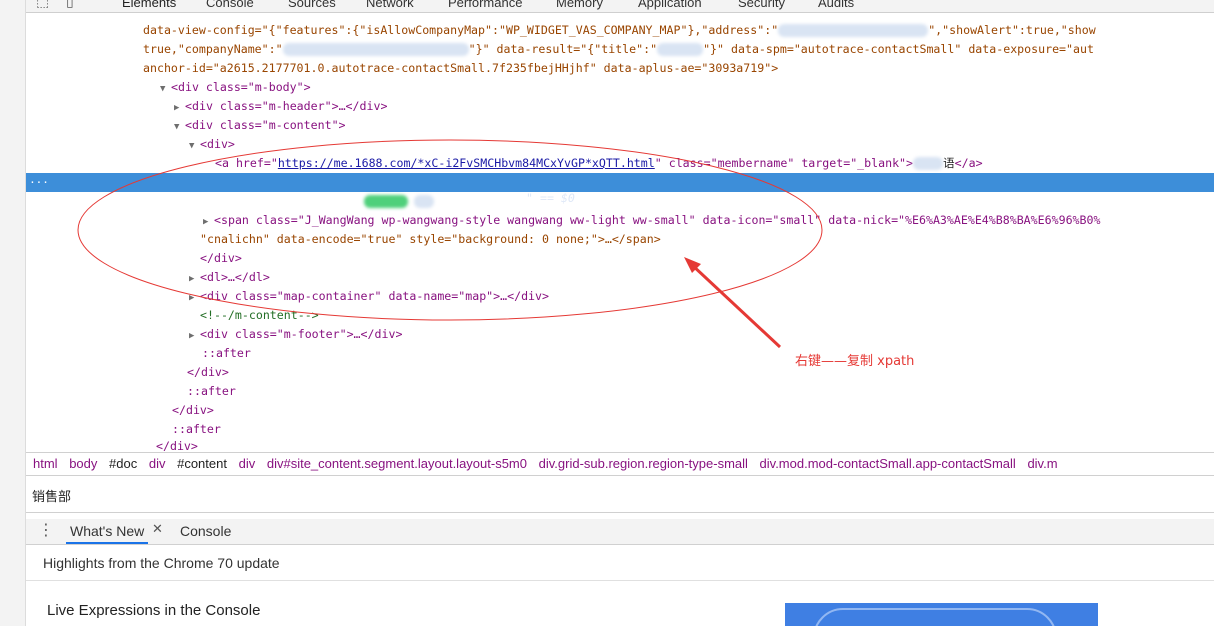  I want to click on tab-audits: Audits, so click(836, 5).